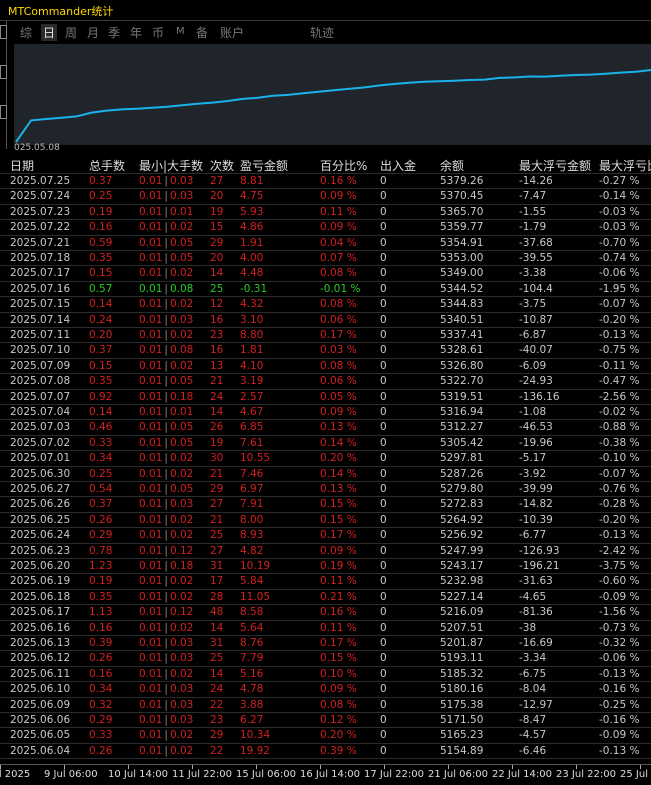 The width and height of the screenshot is (651, 785). What do you see at coordinates (93, 32) in the screenshot?
I see `tab-month: 月` at bounding box center [93, 32].